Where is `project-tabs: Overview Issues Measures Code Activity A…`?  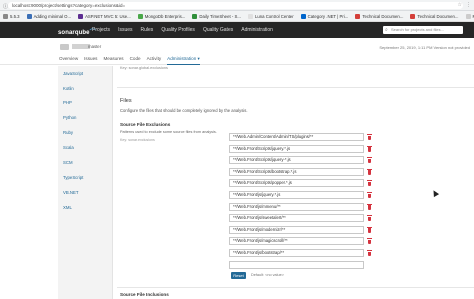 project-tabs: Overview Issues Measures Code Activity A… is located at coordinates (129, 60).